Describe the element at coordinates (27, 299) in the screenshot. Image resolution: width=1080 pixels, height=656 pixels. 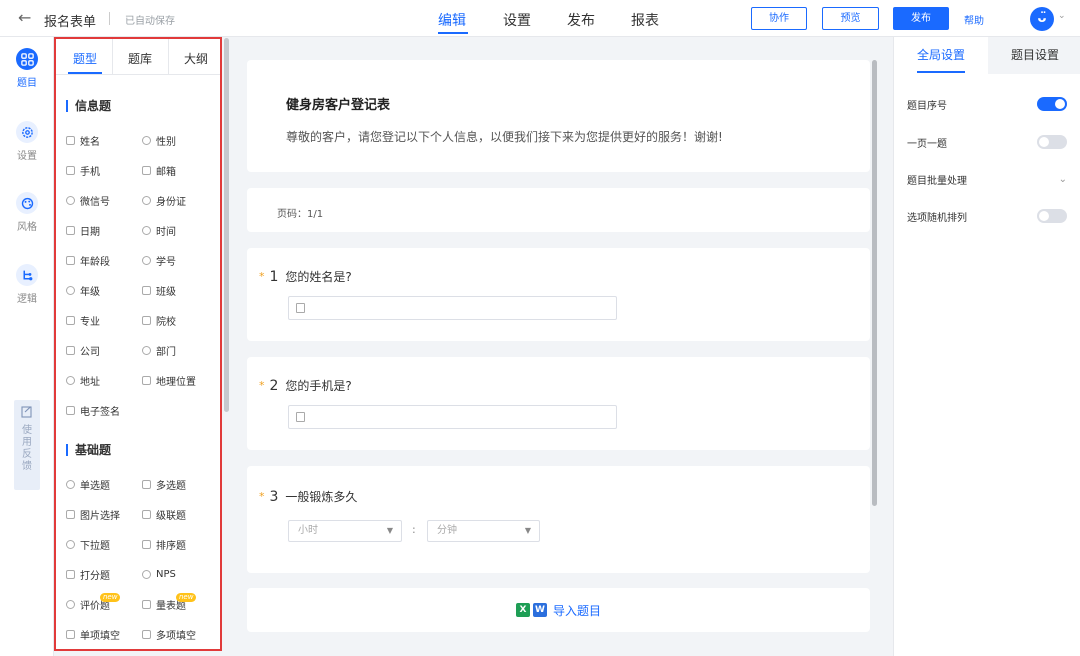
I see `rail-label: 逻辑` at that location.